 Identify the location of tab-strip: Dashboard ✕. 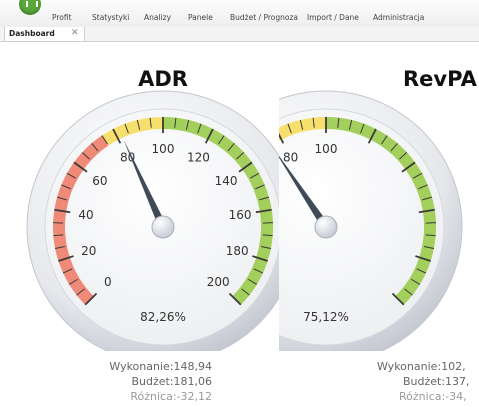
(239, 34).